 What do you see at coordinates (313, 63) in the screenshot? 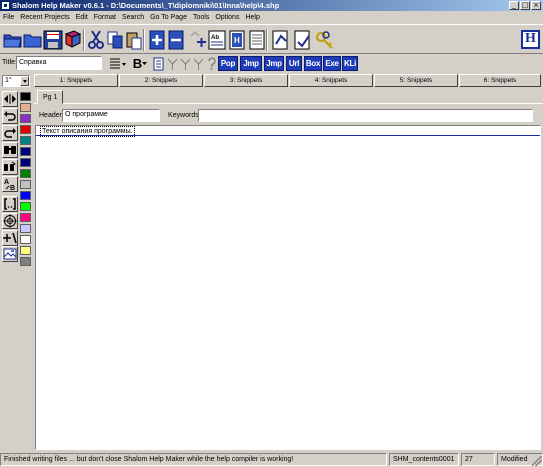
I see `box-button: Box` at bounding box center [313, 63].